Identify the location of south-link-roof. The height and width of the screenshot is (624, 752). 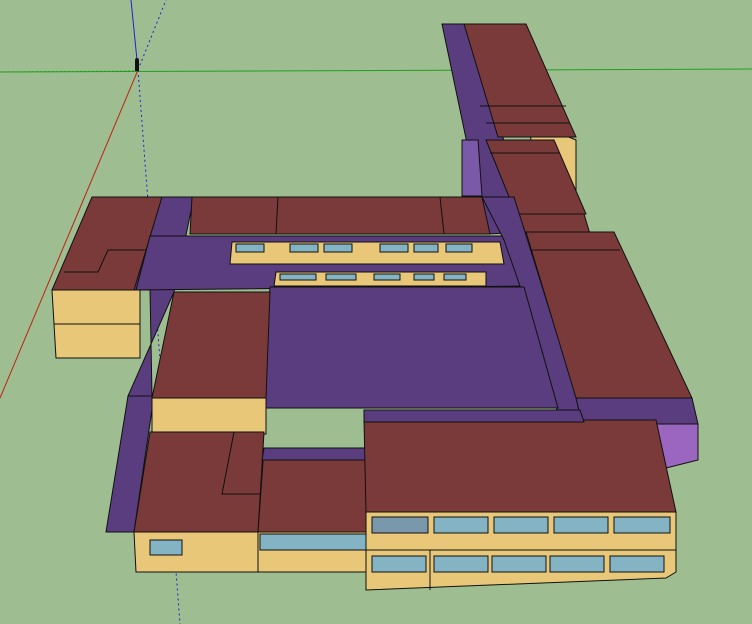
(312, 490).